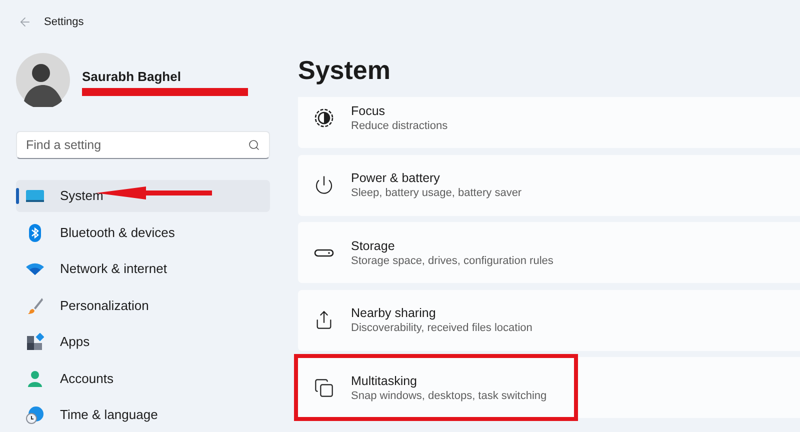 This screenshot has width=800, height=432. I want to click on profile-name: Saurabh Baghel, so click(131, 77).